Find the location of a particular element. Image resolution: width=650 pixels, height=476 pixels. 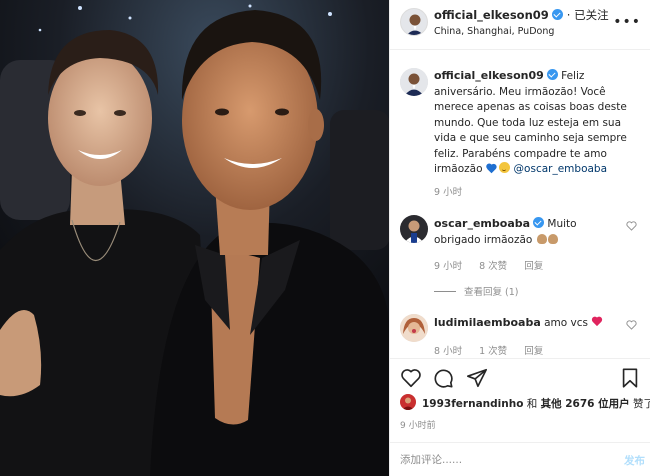

view-replies-label: 查看回复 (1) is located at coordinates (491, 292).